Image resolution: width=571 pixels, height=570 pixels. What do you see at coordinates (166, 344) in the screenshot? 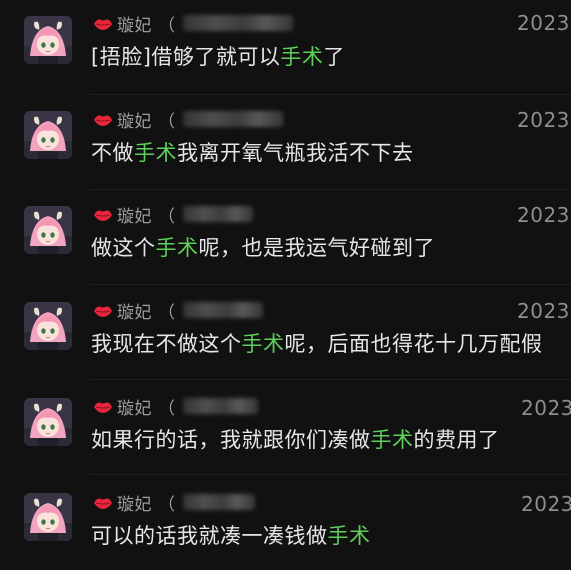
I see `message-text-part: 我现在不做这个` at bounding box center [166, 344].